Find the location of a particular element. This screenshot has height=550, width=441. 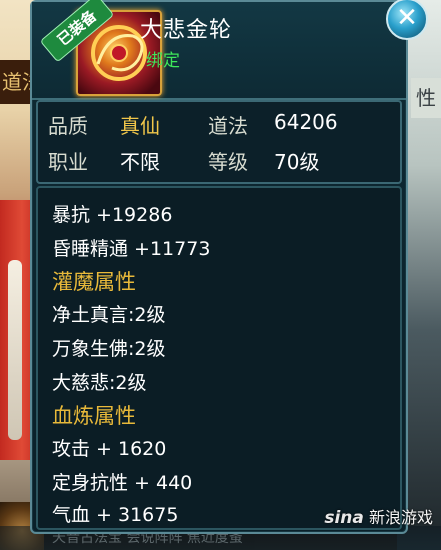

info-row-quality: 品质 真仙 道法 64206 is located at coordinates (218, 124).